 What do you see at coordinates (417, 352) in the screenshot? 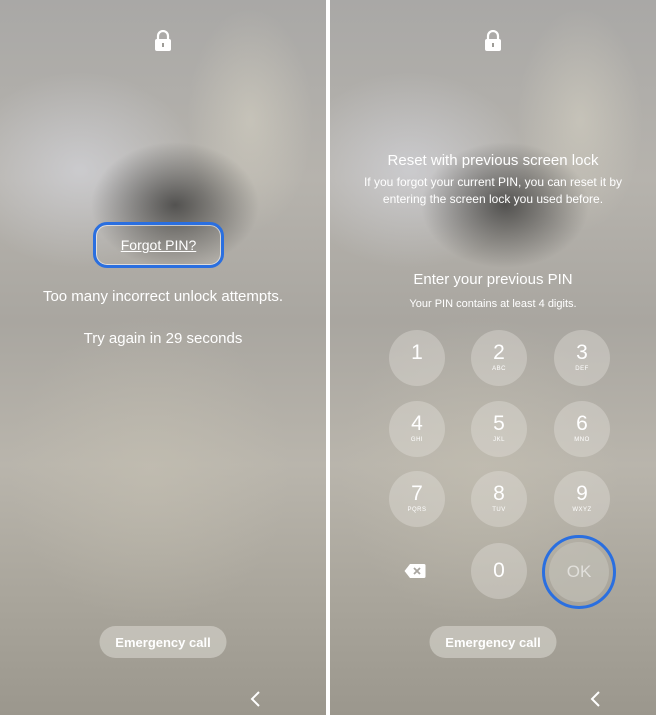
I see `key-digit: 1` at bounding box center [417, 352].